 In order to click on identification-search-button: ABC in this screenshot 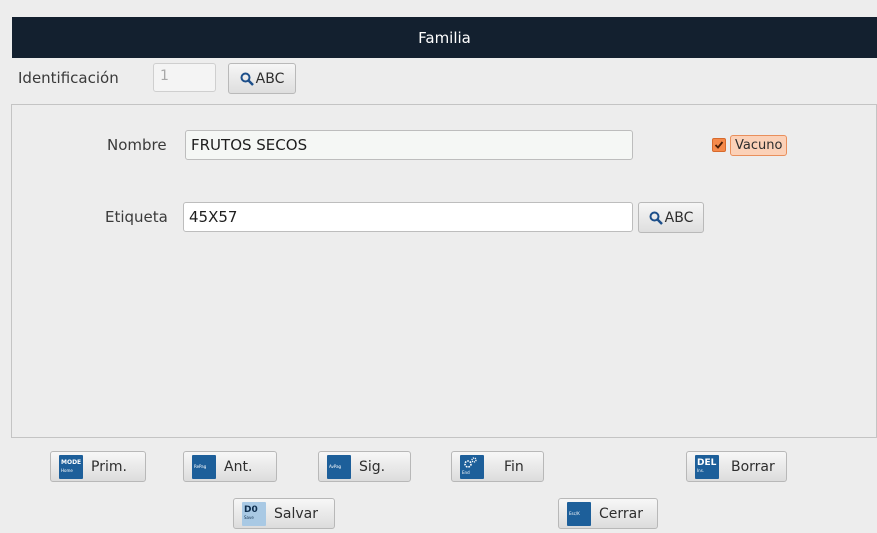, I will do `click(262, 78)`.